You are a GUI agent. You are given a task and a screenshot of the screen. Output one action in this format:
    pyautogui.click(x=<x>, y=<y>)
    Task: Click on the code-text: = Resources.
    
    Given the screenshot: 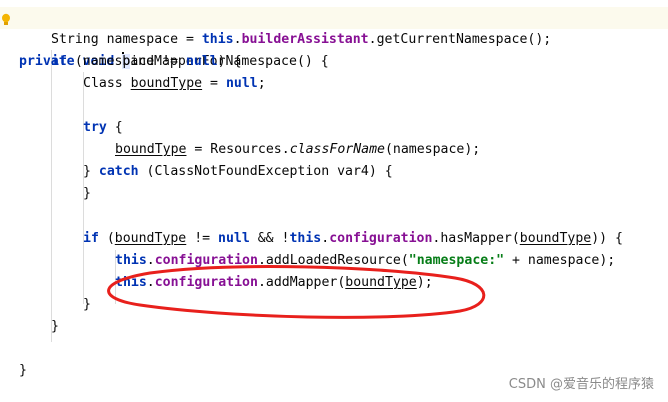 What is the action you would take?
    pyautogui.click(x=238, y=149)
    